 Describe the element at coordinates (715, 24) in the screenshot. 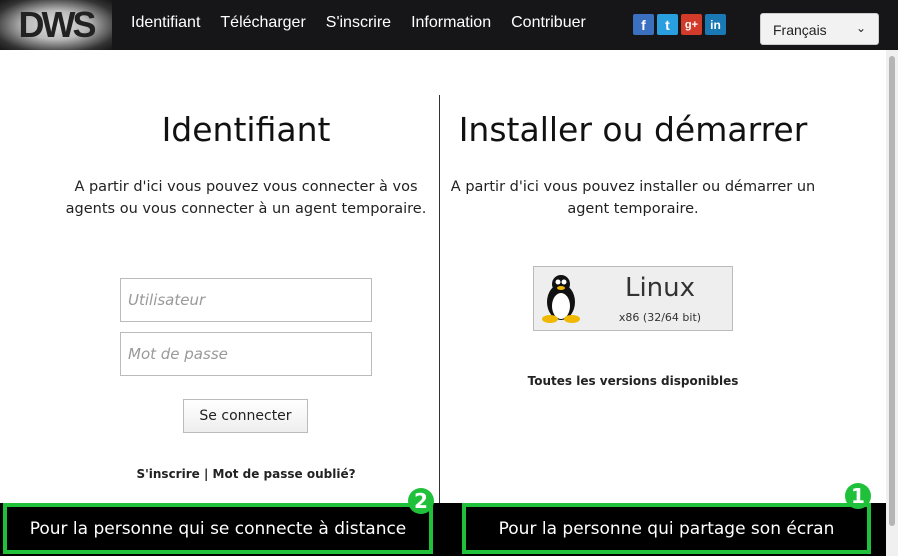

I see `linkedin-icon: in` at that location.